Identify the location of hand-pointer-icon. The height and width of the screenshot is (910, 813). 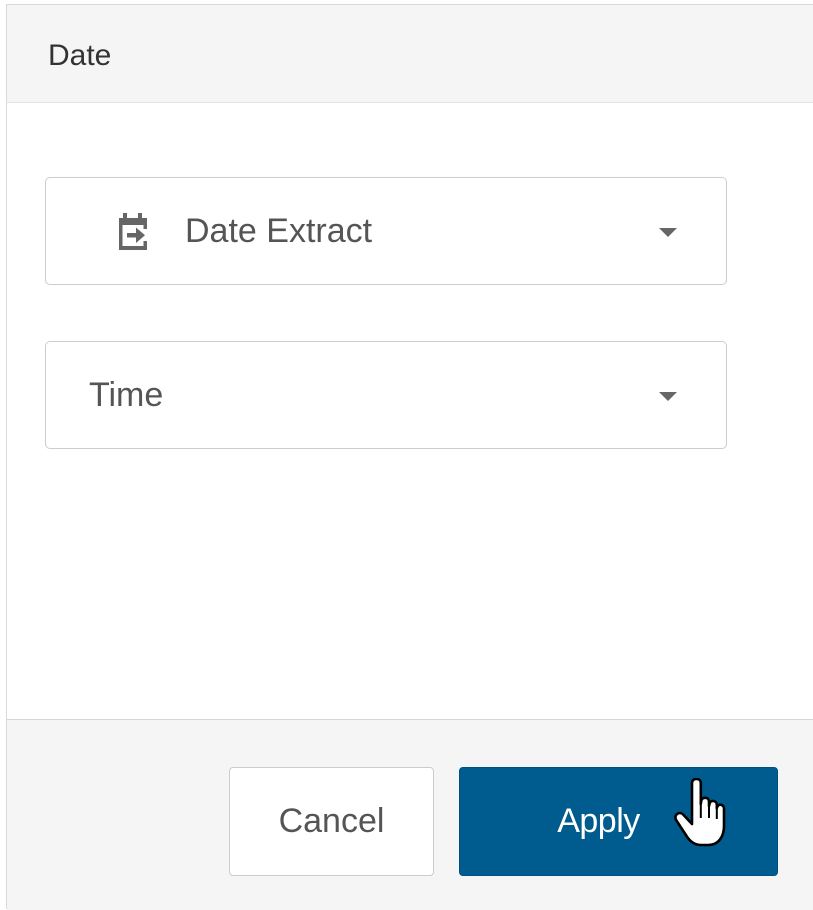
(700, 812).